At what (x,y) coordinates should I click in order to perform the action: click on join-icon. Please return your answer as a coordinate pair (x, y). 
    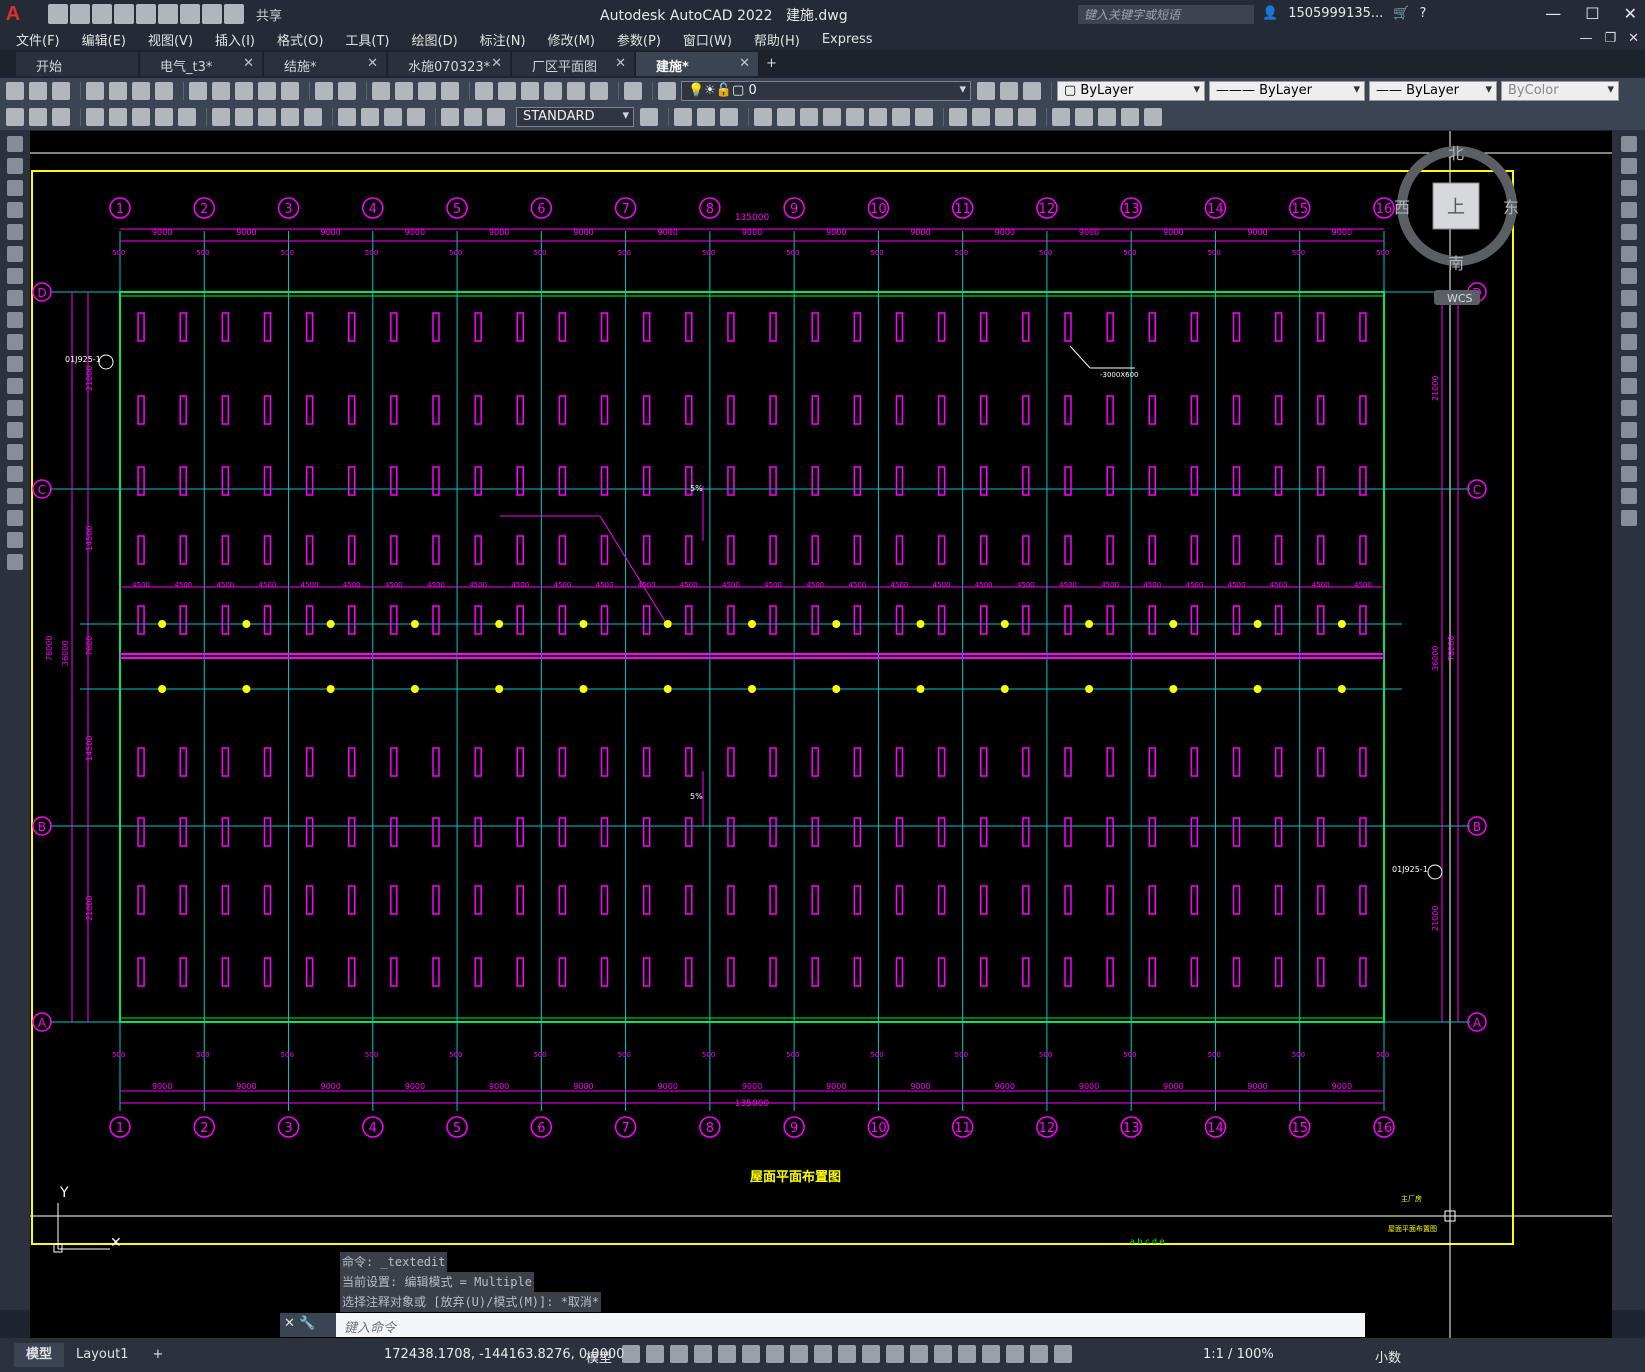
    Looking at the image, I should click on (1629, 430).